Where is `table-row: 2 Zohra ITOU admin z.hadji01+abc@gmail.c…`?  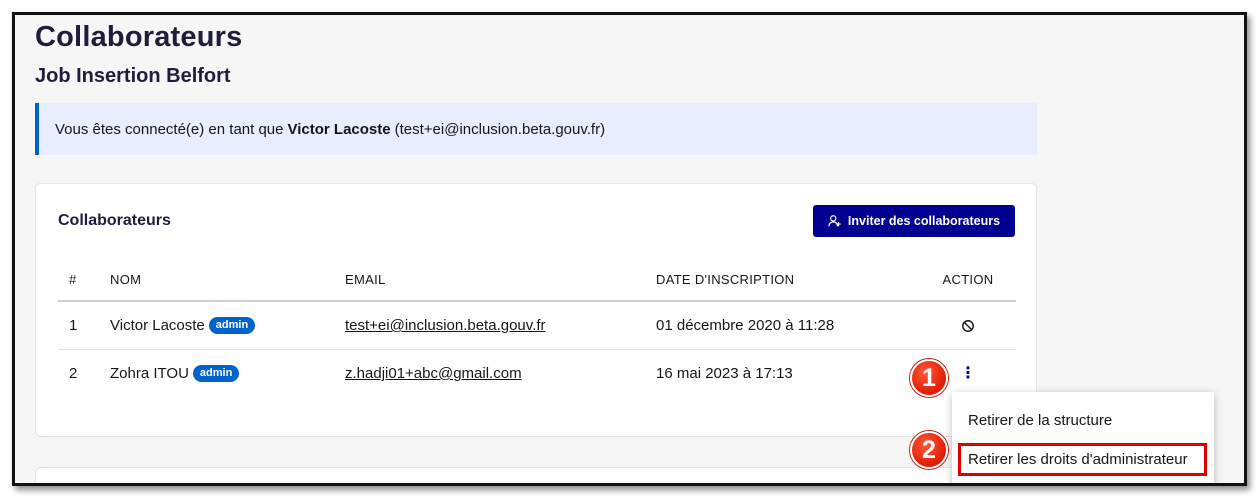 table-row: 2 Zohra ITOU admin z.hadji01+abc@gmail.c… is located at coordinates (537, 373).